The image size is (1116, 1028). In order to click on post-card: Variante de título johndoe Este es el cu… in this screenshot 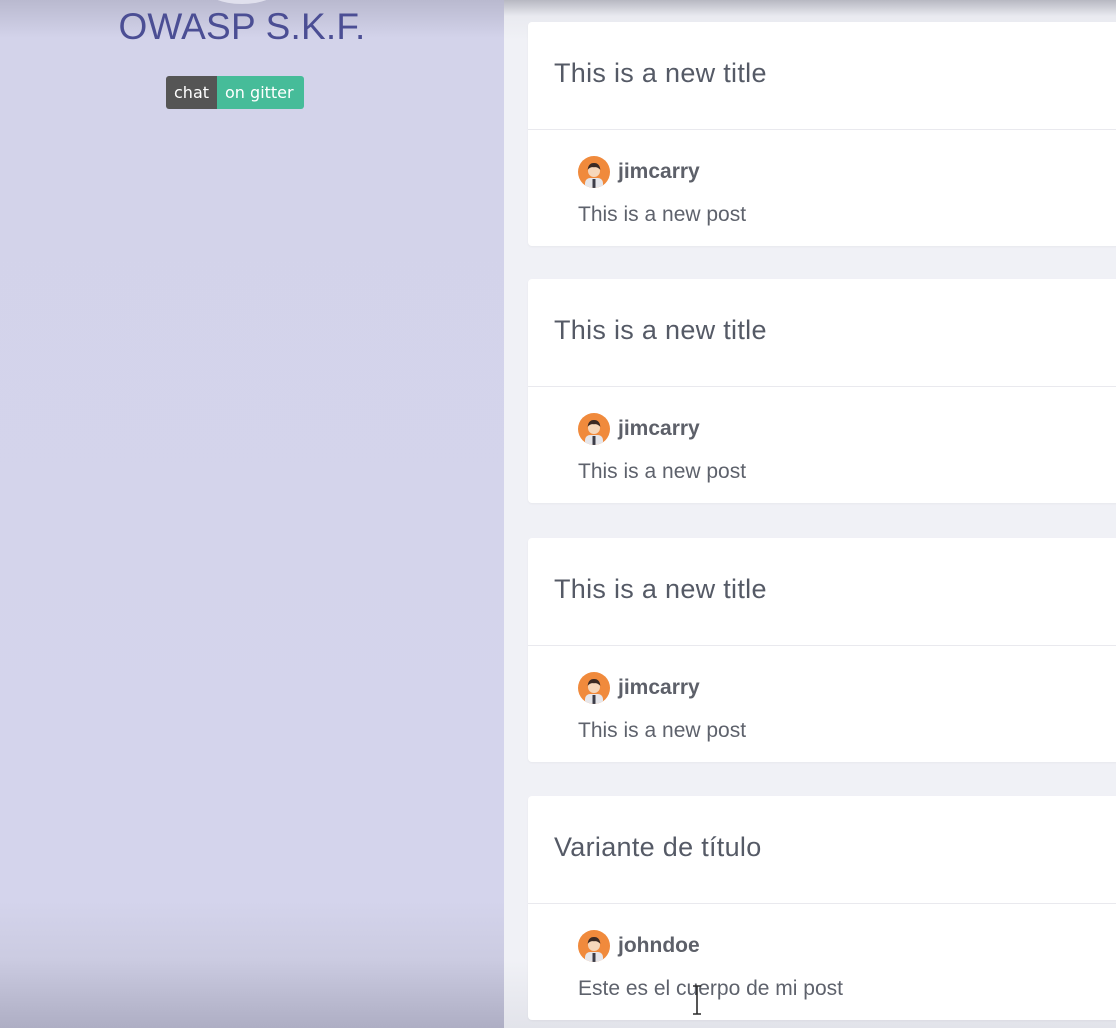, I will do `click(822, 908)`.